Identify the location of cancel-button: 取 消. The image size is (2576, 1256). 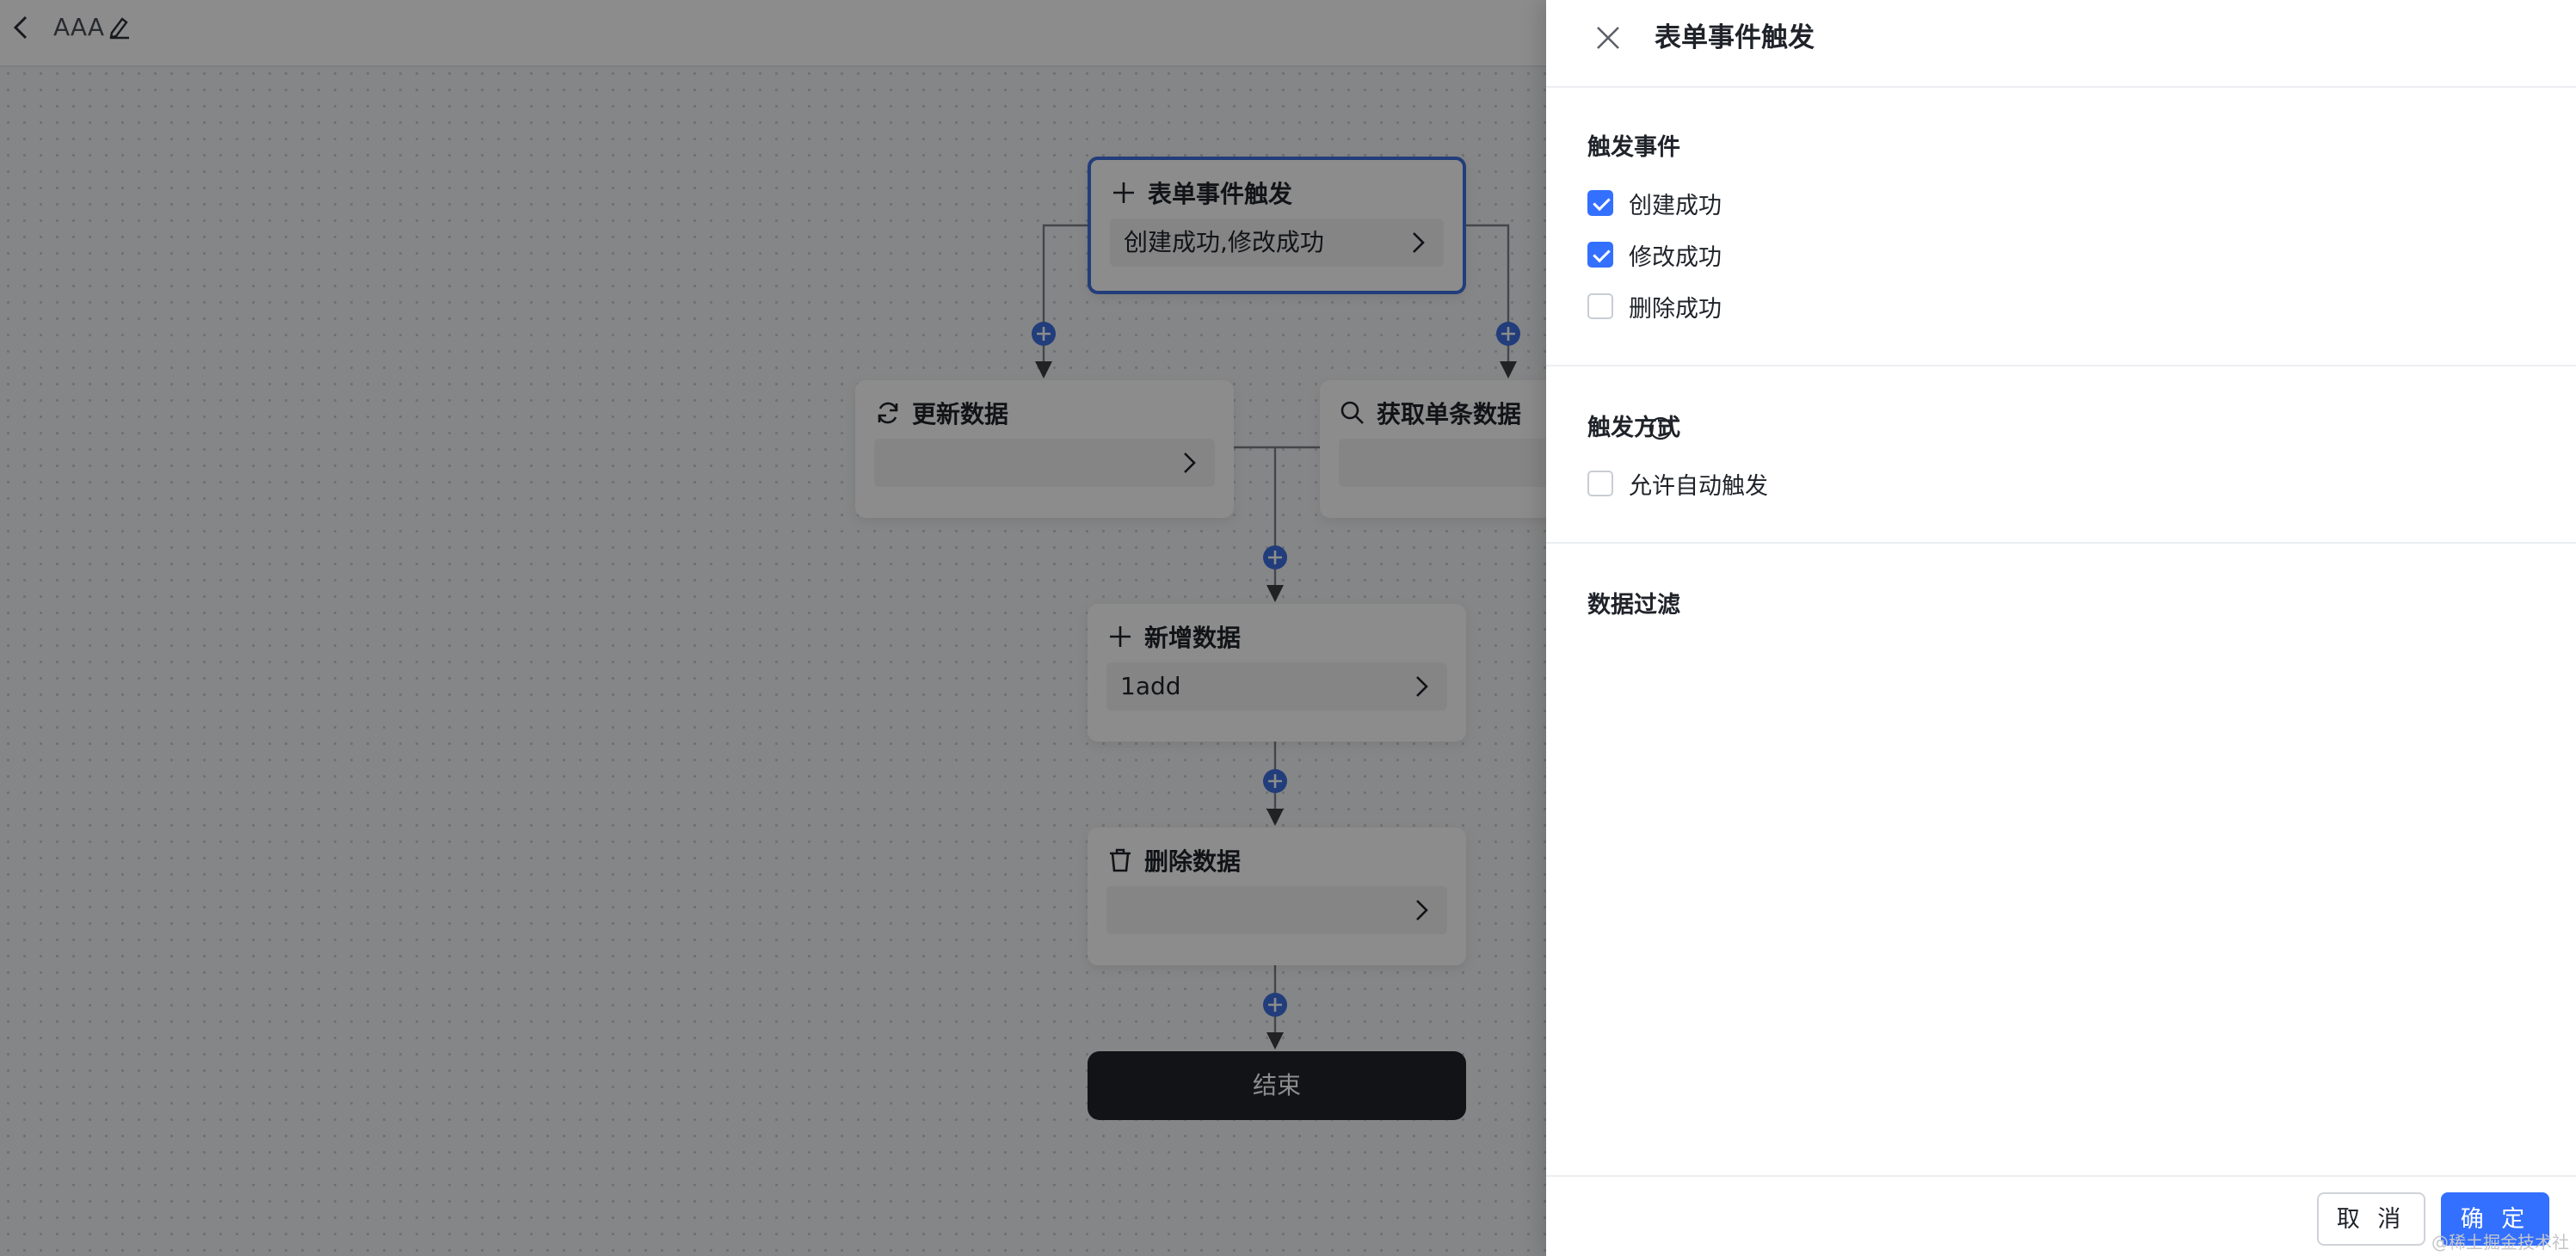
(2371, 1219).